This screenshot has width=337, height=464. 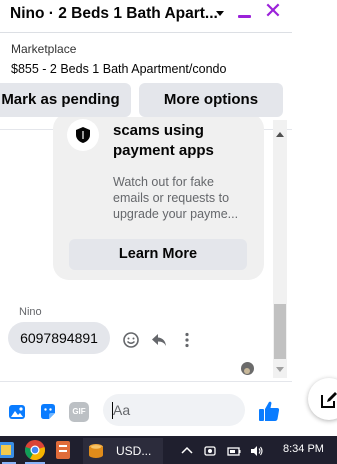 I want to click on shield-icon, so click(x=83, y=135).